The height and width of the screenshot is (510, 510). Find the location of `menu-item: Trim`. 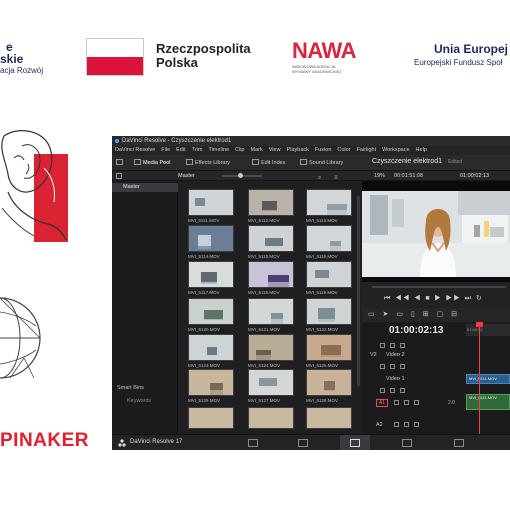

menu-item: Trim is located at coordinates (197, 150).